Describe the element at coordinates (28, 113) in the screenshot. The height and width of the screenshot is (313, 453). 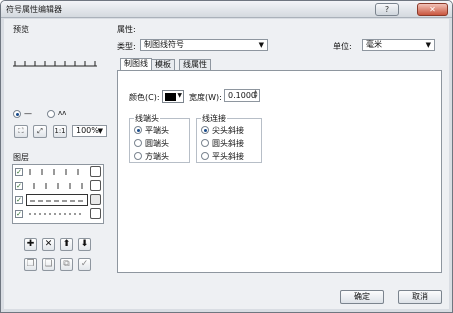
I see `preview-solid-label: —` at that location.